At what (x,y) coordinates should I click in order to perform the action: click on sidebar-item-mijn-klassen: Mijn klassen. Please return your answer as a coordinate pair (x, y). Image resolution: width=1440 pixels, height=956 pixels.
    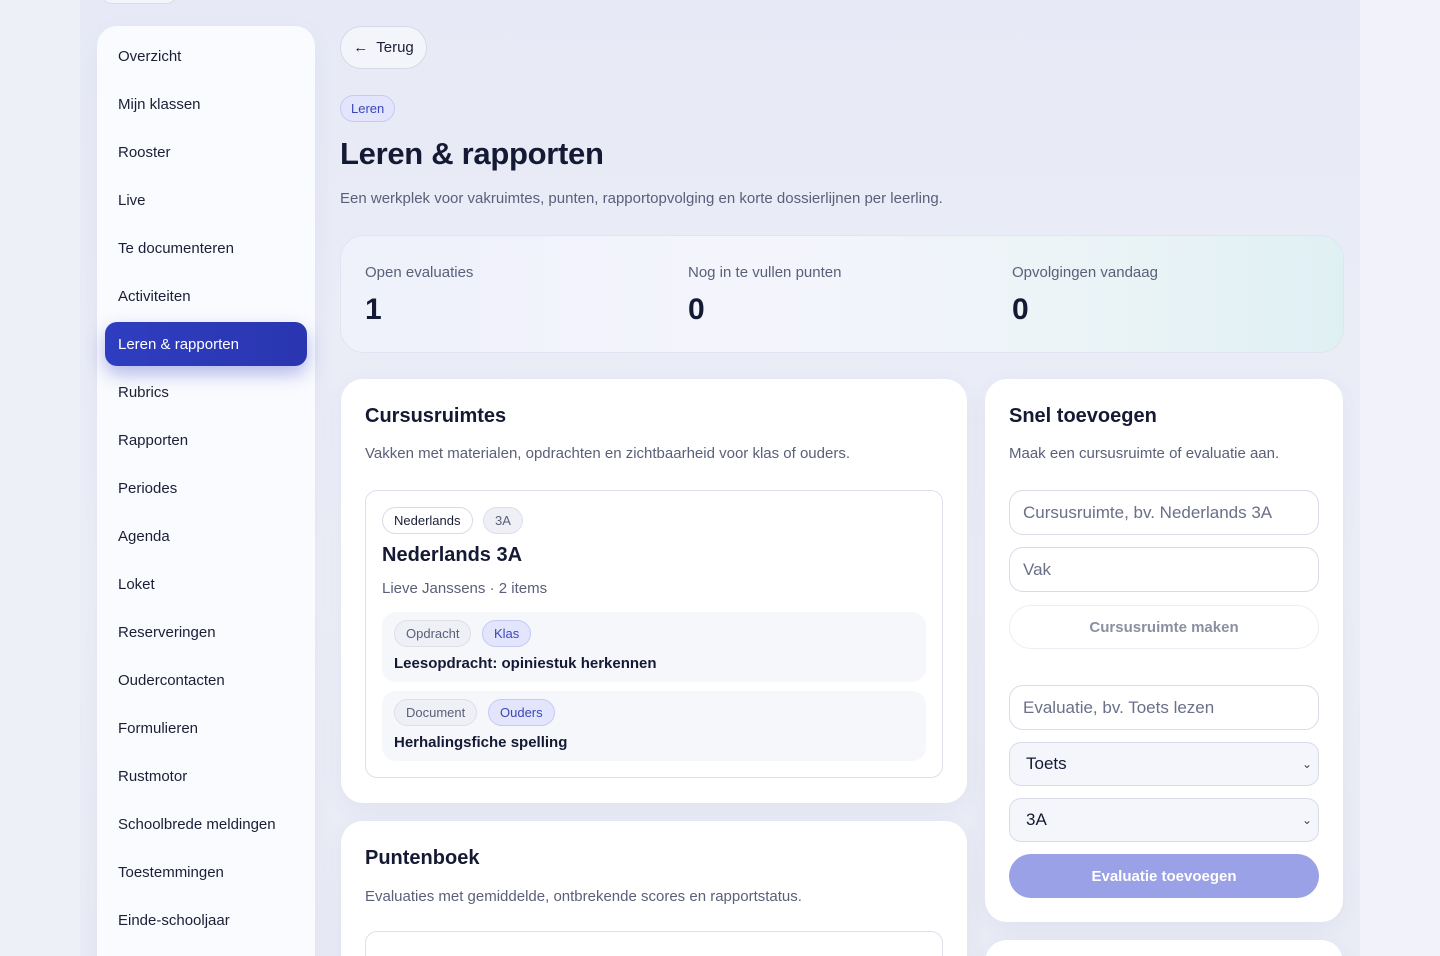
    Looking at the image, I should click on (206, 104).